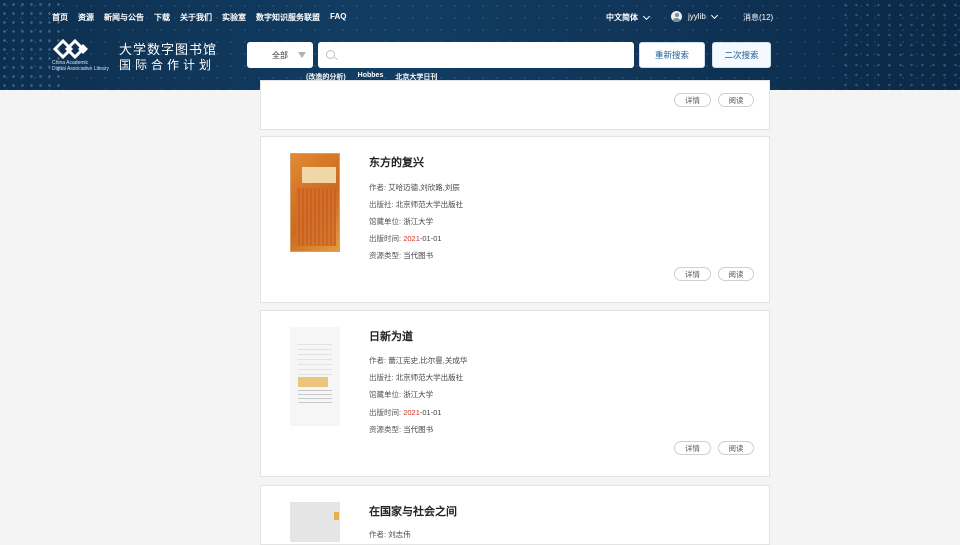 This screenshot has height=545, width=960. I want to click on header-dots-left, so click(30, 45).